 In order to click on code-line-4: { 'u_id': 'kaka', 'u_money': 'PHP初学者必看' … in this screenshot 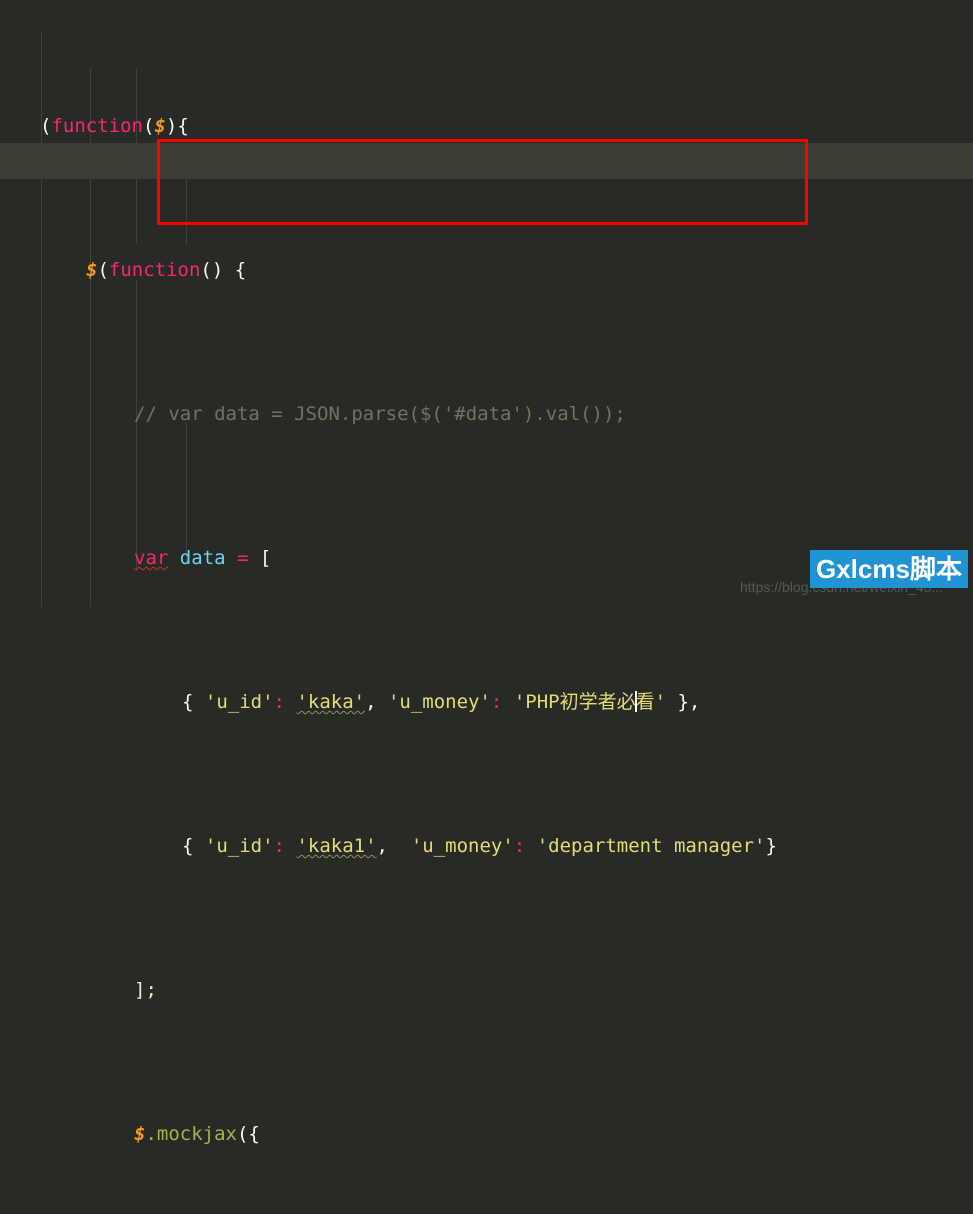, I will do `click(486, 702)`.